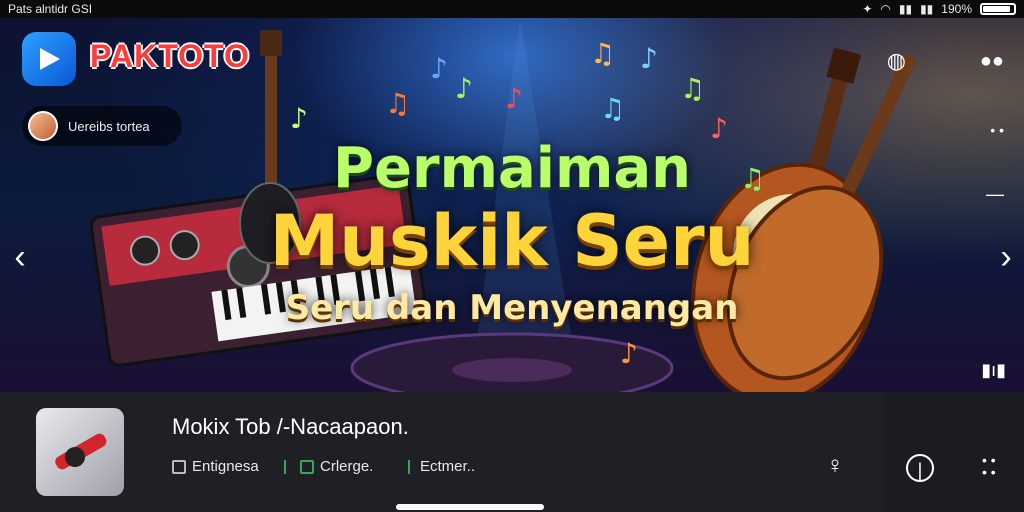 Image resolution: width=1024 pixels, height=512 pixels. Describe the element at coordinates (109, 126) in the screenshot. I see `user-name: Uereibs tortea` at that location.